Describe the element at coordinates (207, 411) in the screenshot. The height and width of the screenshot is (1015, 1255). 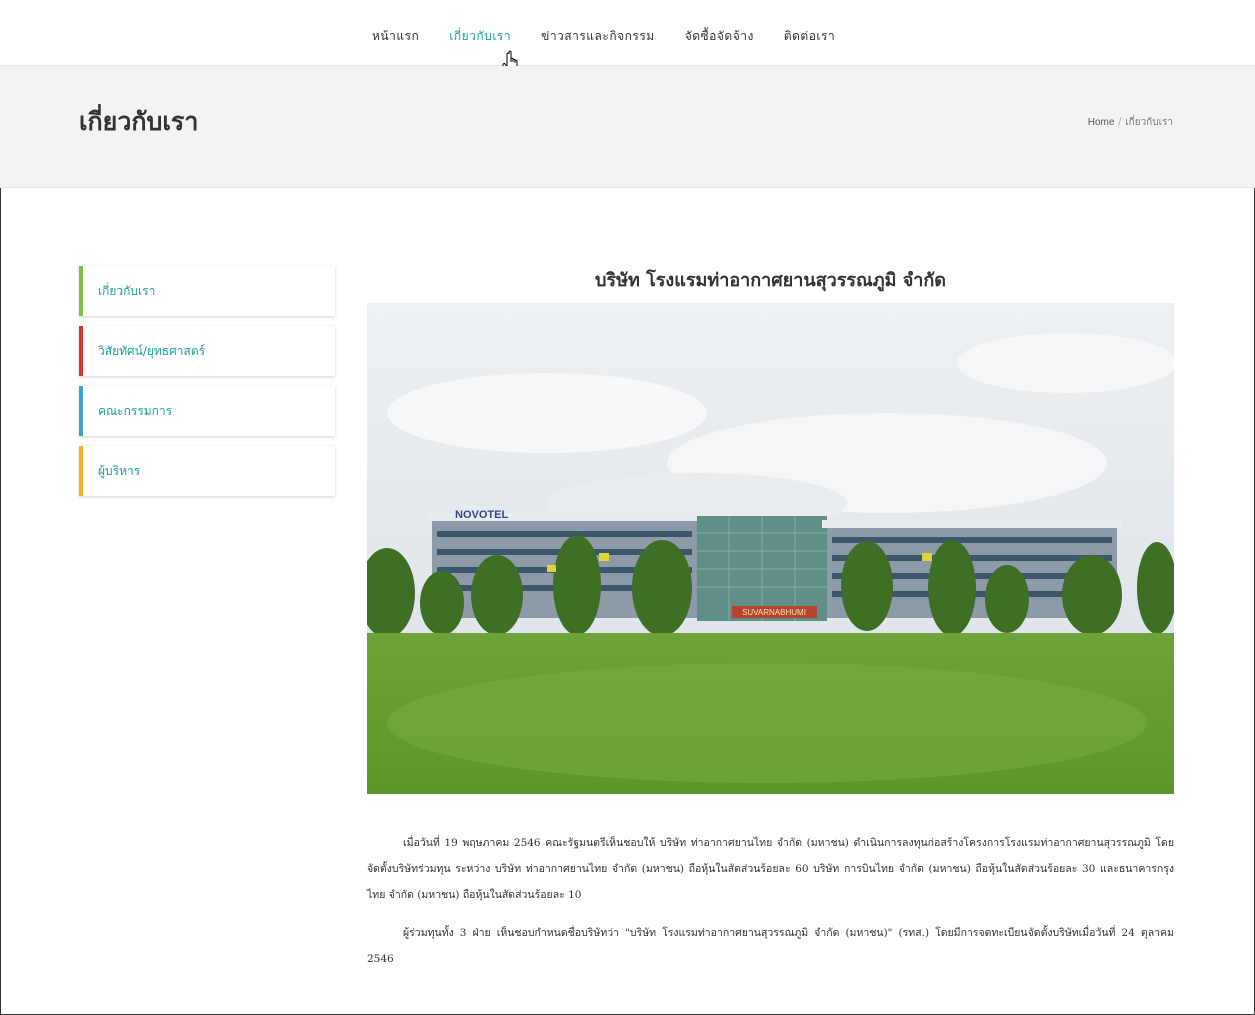
I see `sidebar-item-board: คณะกรรมการ` at that location.